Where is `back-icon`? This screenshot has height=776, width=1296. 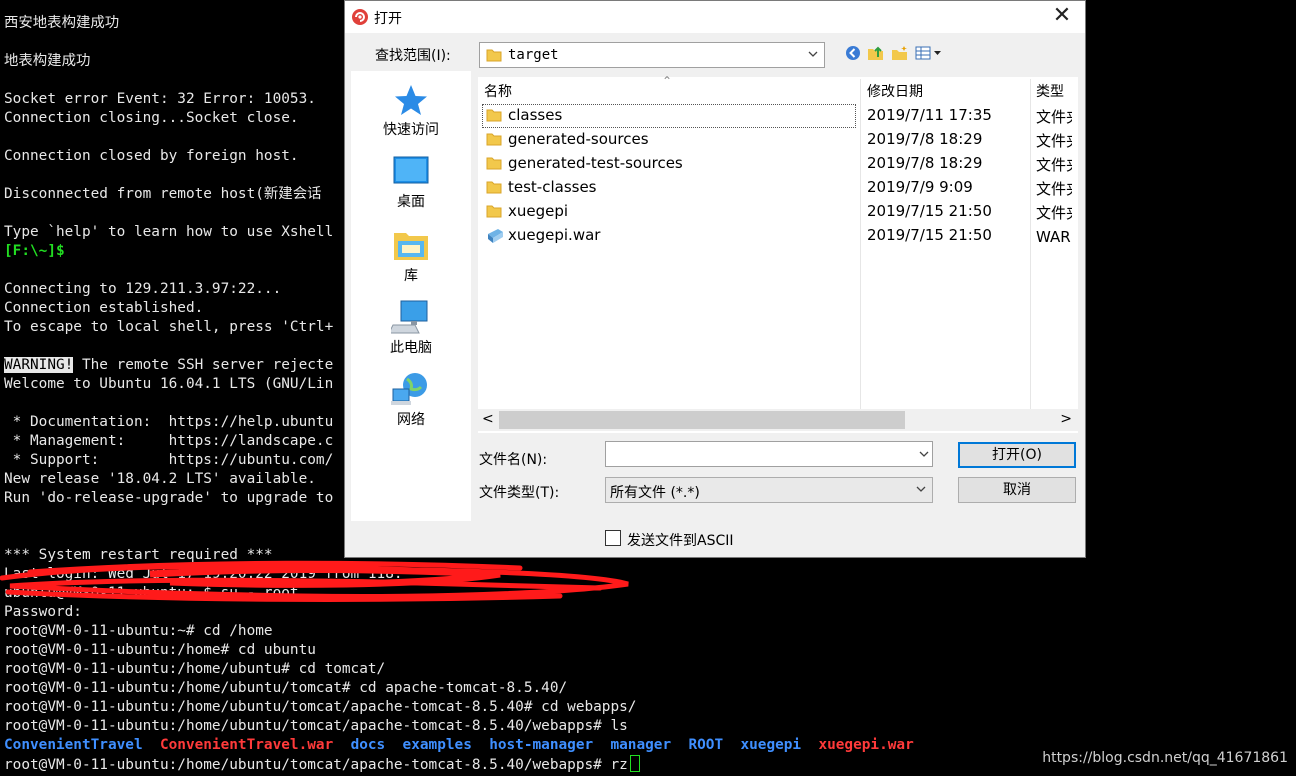
back-icon is located at coordinates (853, 55).